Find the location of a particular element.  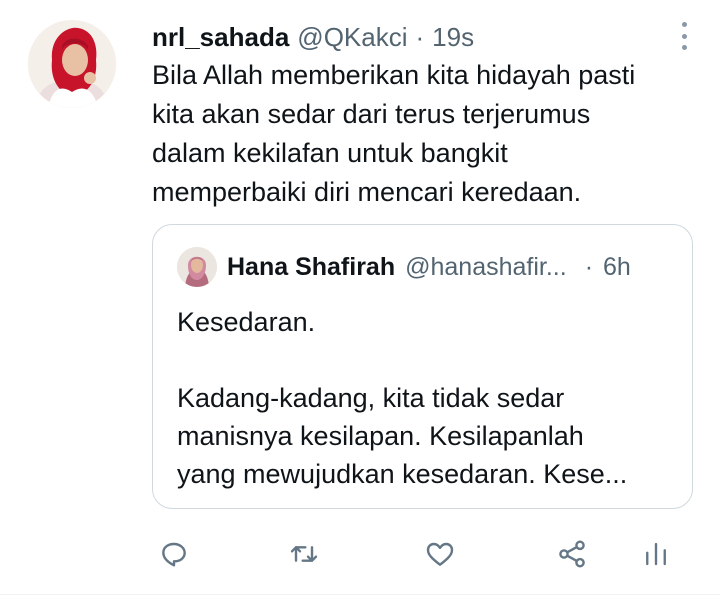

tweet-header: nrl_sahada @QKakci · 19s is located at coordinates (313, 37).